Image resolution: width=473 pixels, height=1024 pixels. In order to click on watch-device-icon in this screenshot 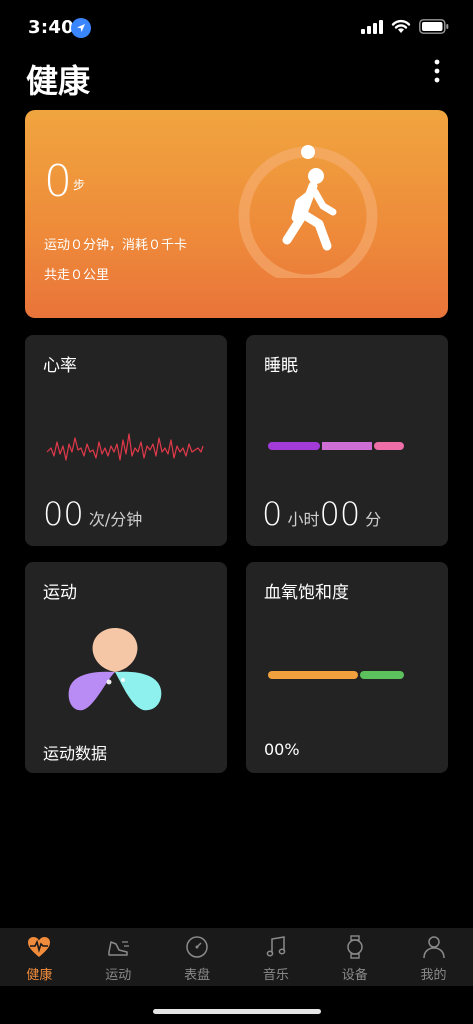, I will do `click(354, 947)`.